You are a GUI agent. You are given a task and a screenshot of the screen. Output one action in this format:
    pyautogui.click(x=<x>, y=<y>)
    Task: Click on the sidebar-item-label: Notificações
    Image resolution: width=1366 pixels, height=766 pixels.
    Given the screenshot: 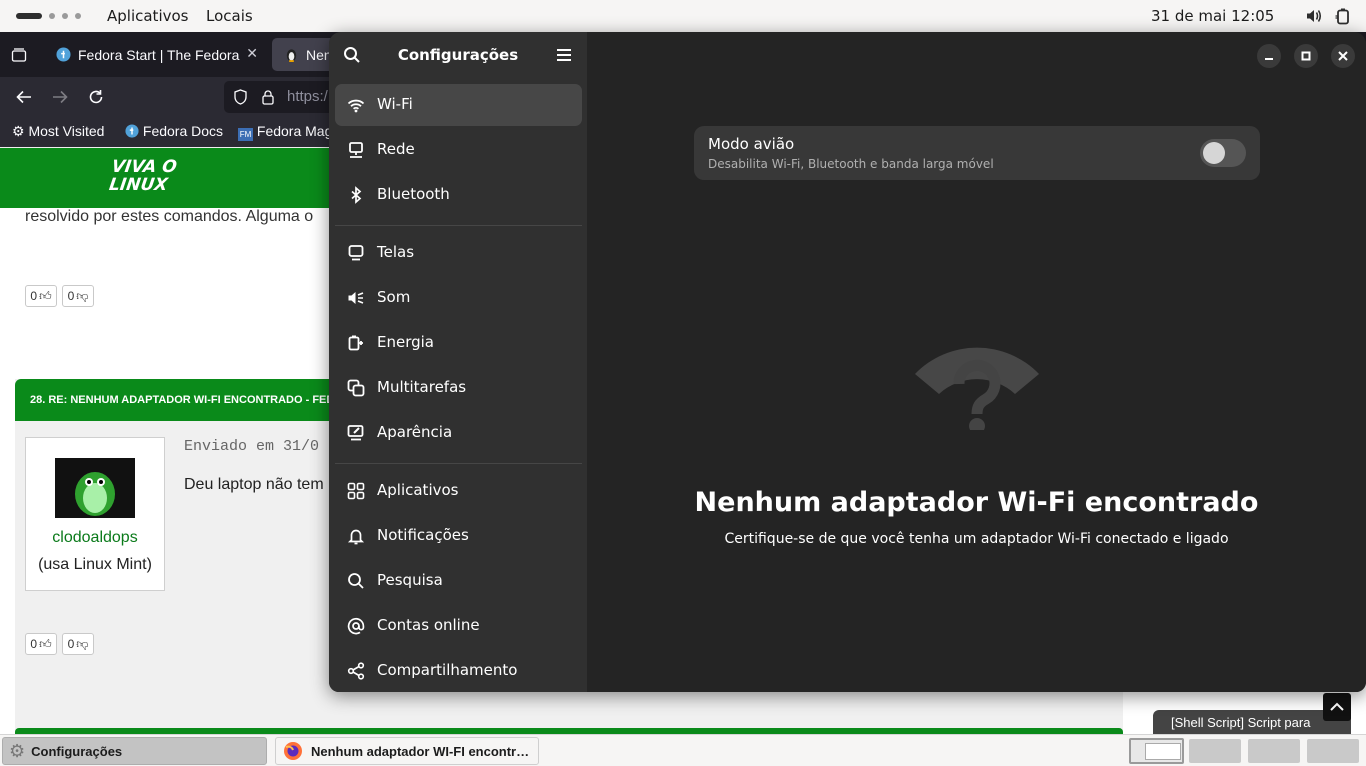 What is the action you would take?
    pyautogui.click(x=423, y=535)
    